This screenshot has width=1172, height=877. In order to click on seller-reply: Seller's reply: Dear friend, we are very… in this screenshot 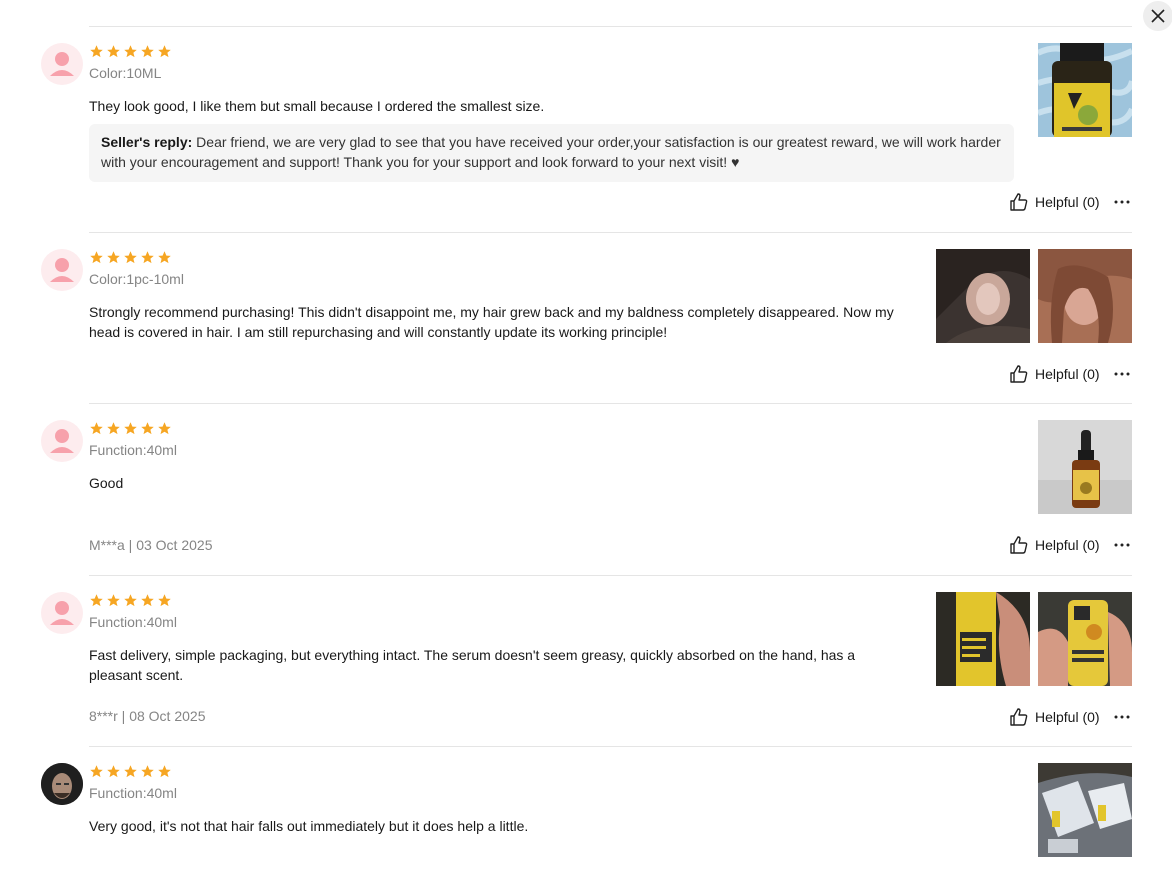, I will do `click(551, 153)`.